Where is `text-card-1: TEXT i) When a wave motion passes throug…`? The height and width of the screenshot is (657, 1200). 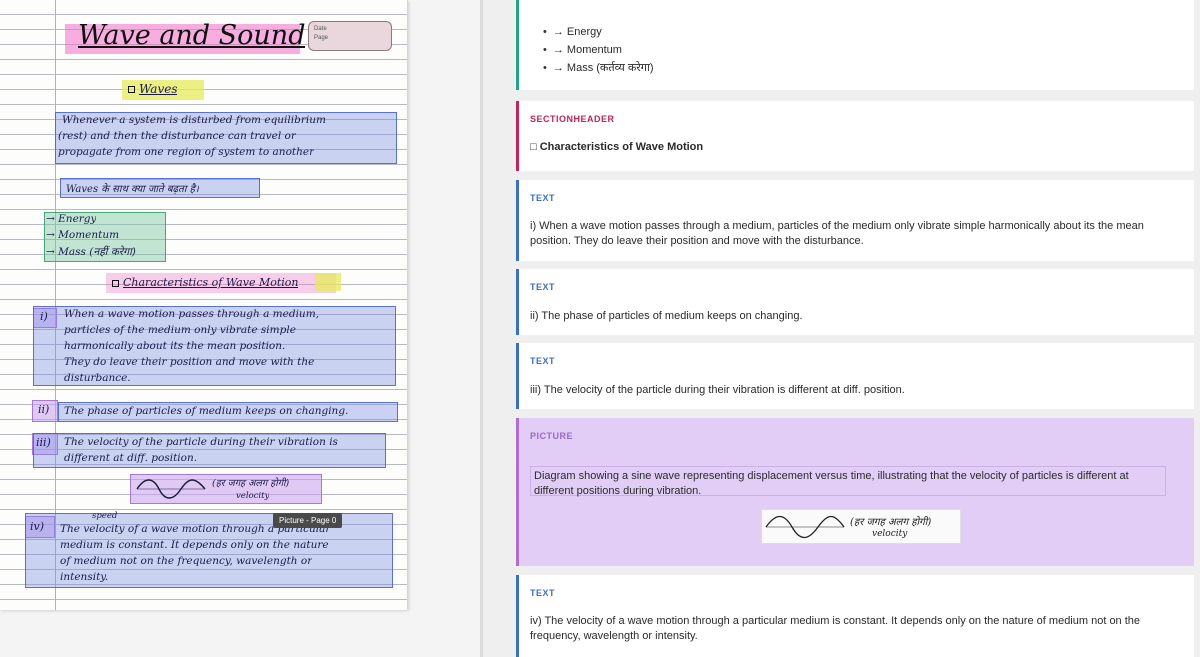 text-card-1: TEXT i) When a wave motion passes throug… is located at coordinates (855, 220).